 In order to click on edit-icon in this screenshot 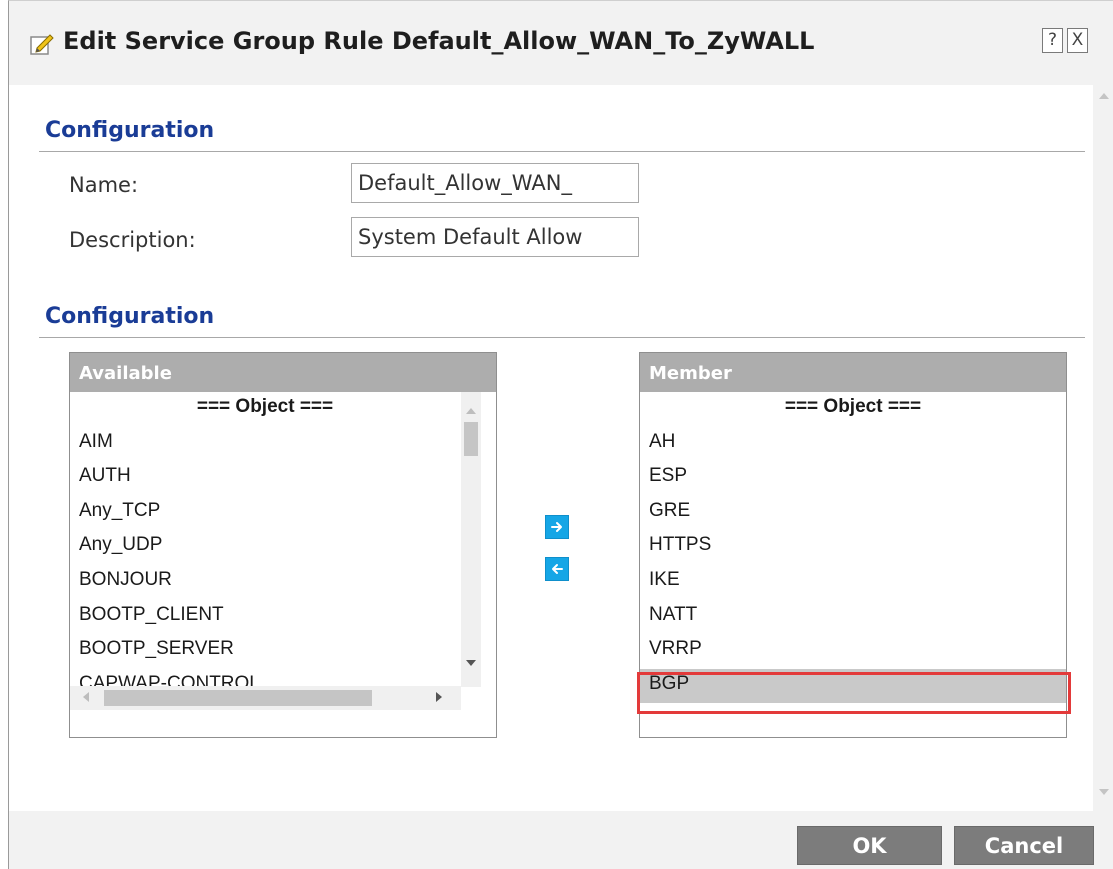, I will do `click(42, 44)`.